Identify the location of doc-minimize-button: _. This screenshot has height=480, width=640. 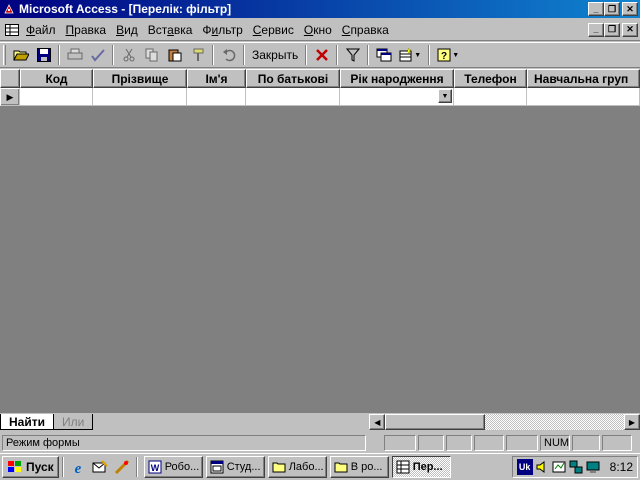
(596, 29).